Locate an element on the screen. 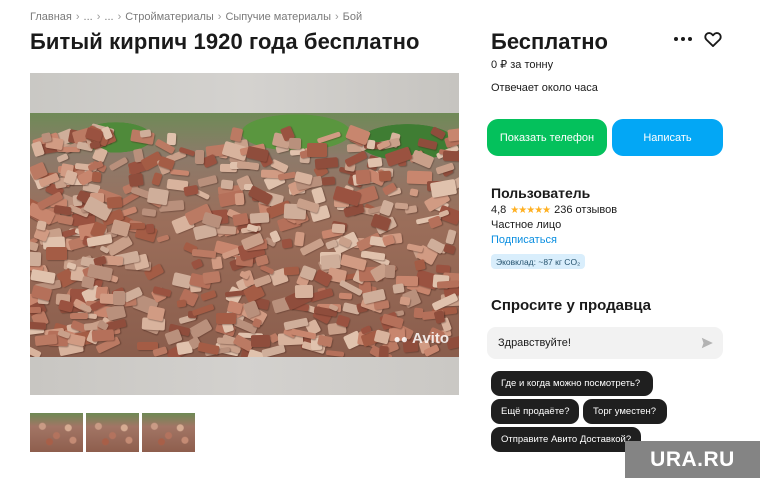 This screenshot has height=478, width=760. response-time: Отвечает около часа is located at coordinates (544, 88).